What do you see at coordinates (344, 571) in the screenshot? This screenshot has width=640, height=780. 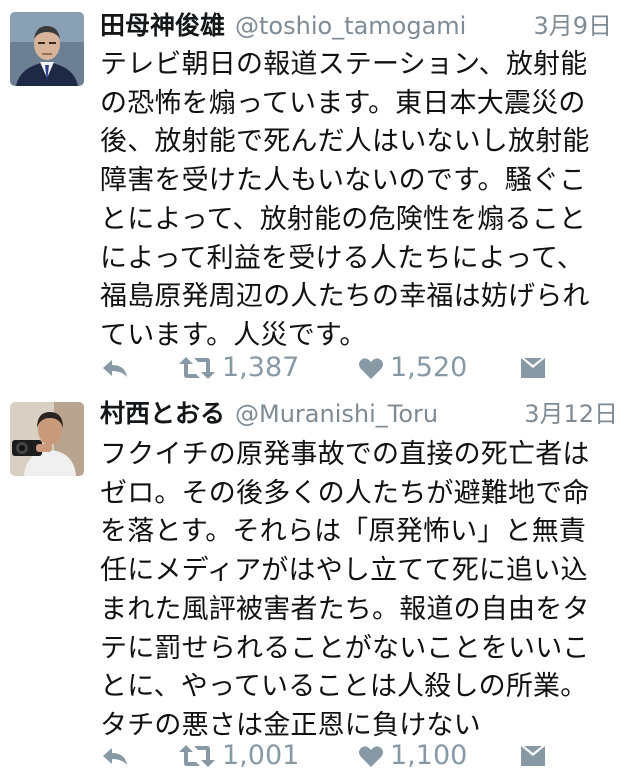 I see `tweet-text-line: 任にメディアがはやし立てて死に追い込` at bounding box center [344, 571].